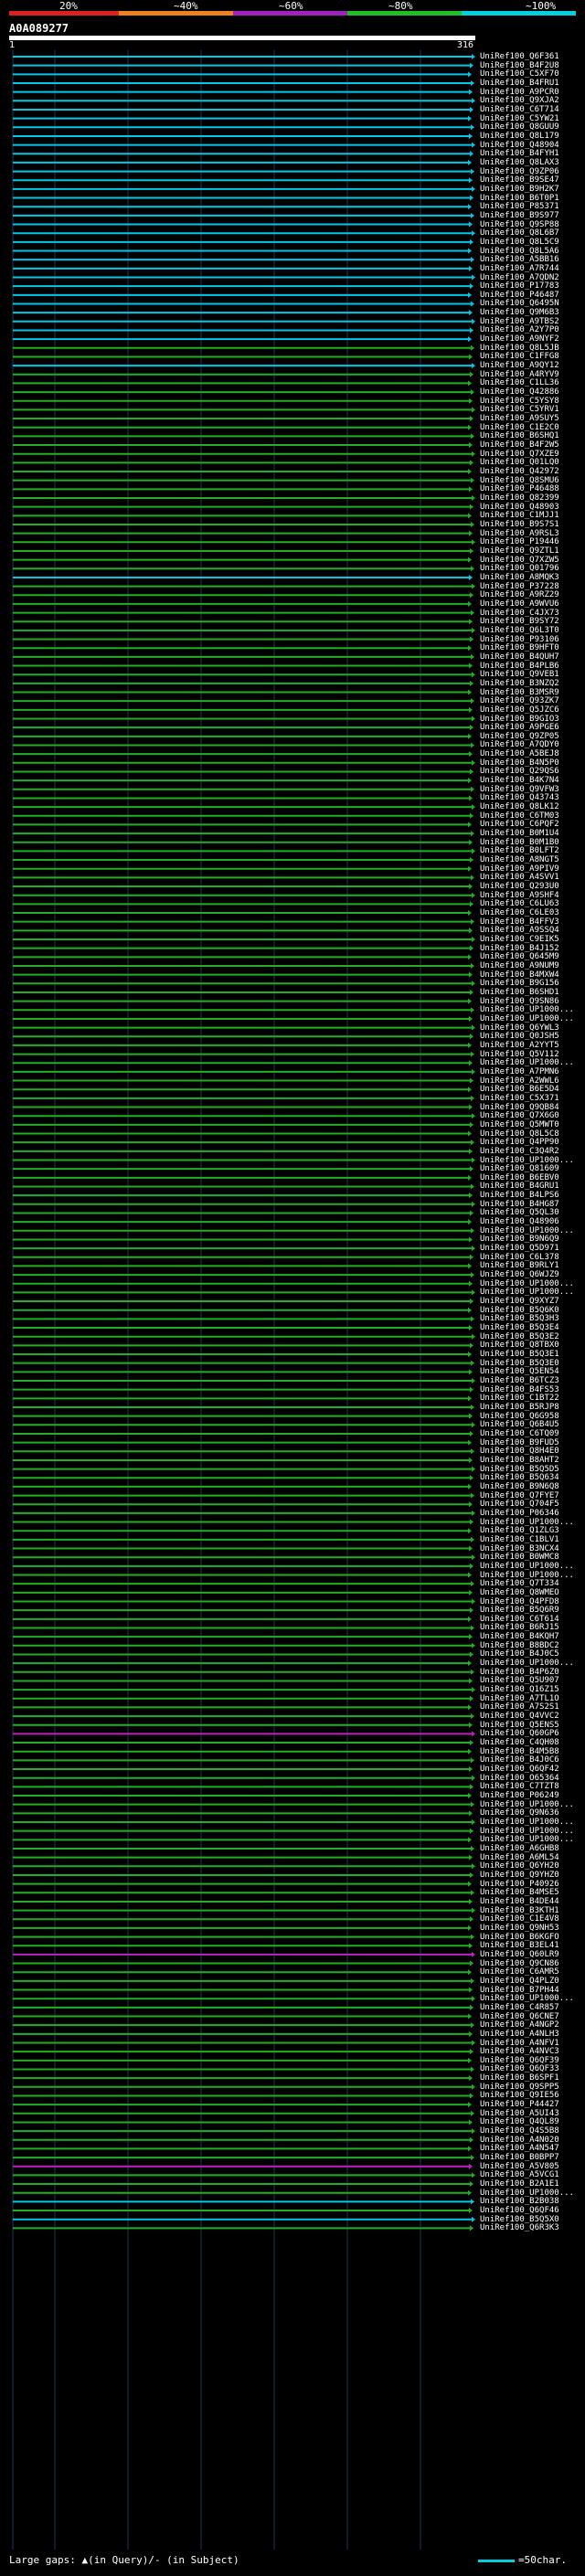 The width and height of the screenshot is (585, 2576). Describe the element at coordinates (519, 356) in the screenshot. I see `hit-label: UniRef100_C1FFG8` at that location.